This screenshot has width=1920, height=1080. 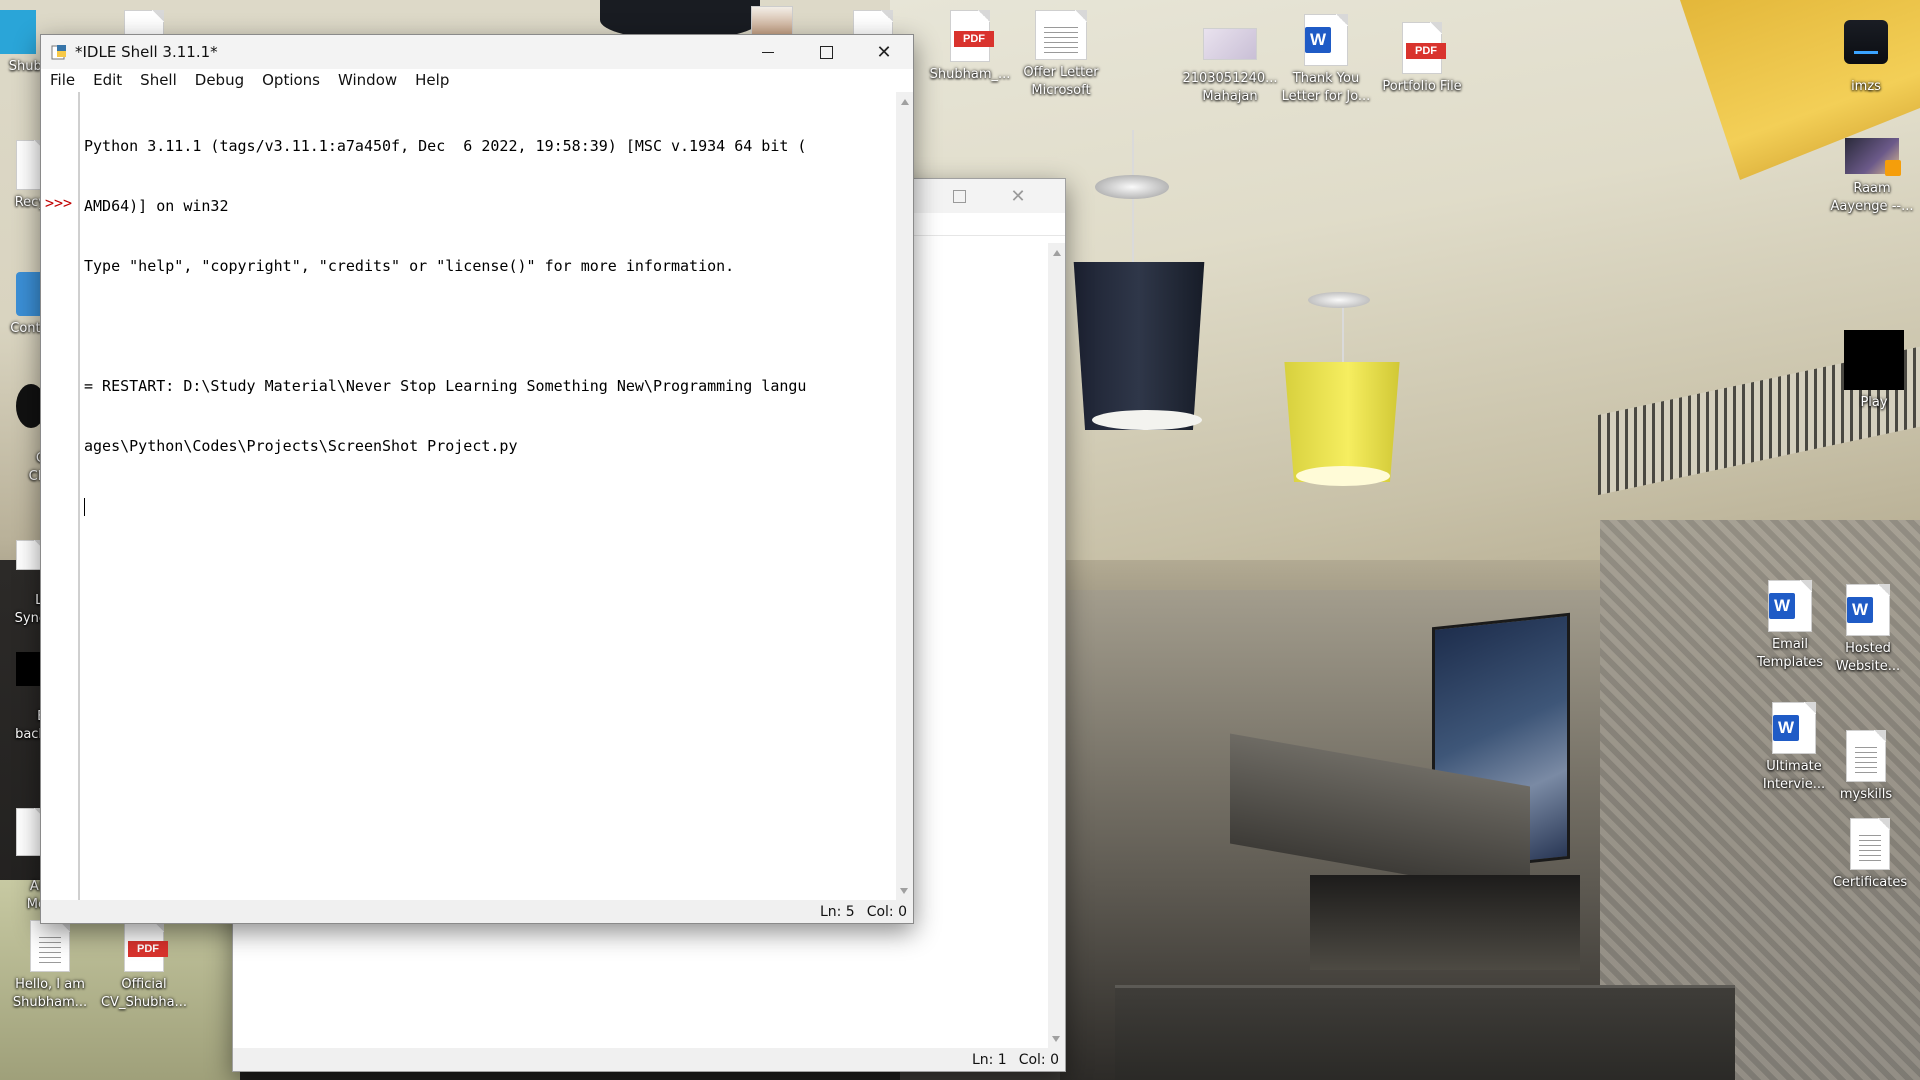 I want to click on text-cursor, so click(x=84, y=507).